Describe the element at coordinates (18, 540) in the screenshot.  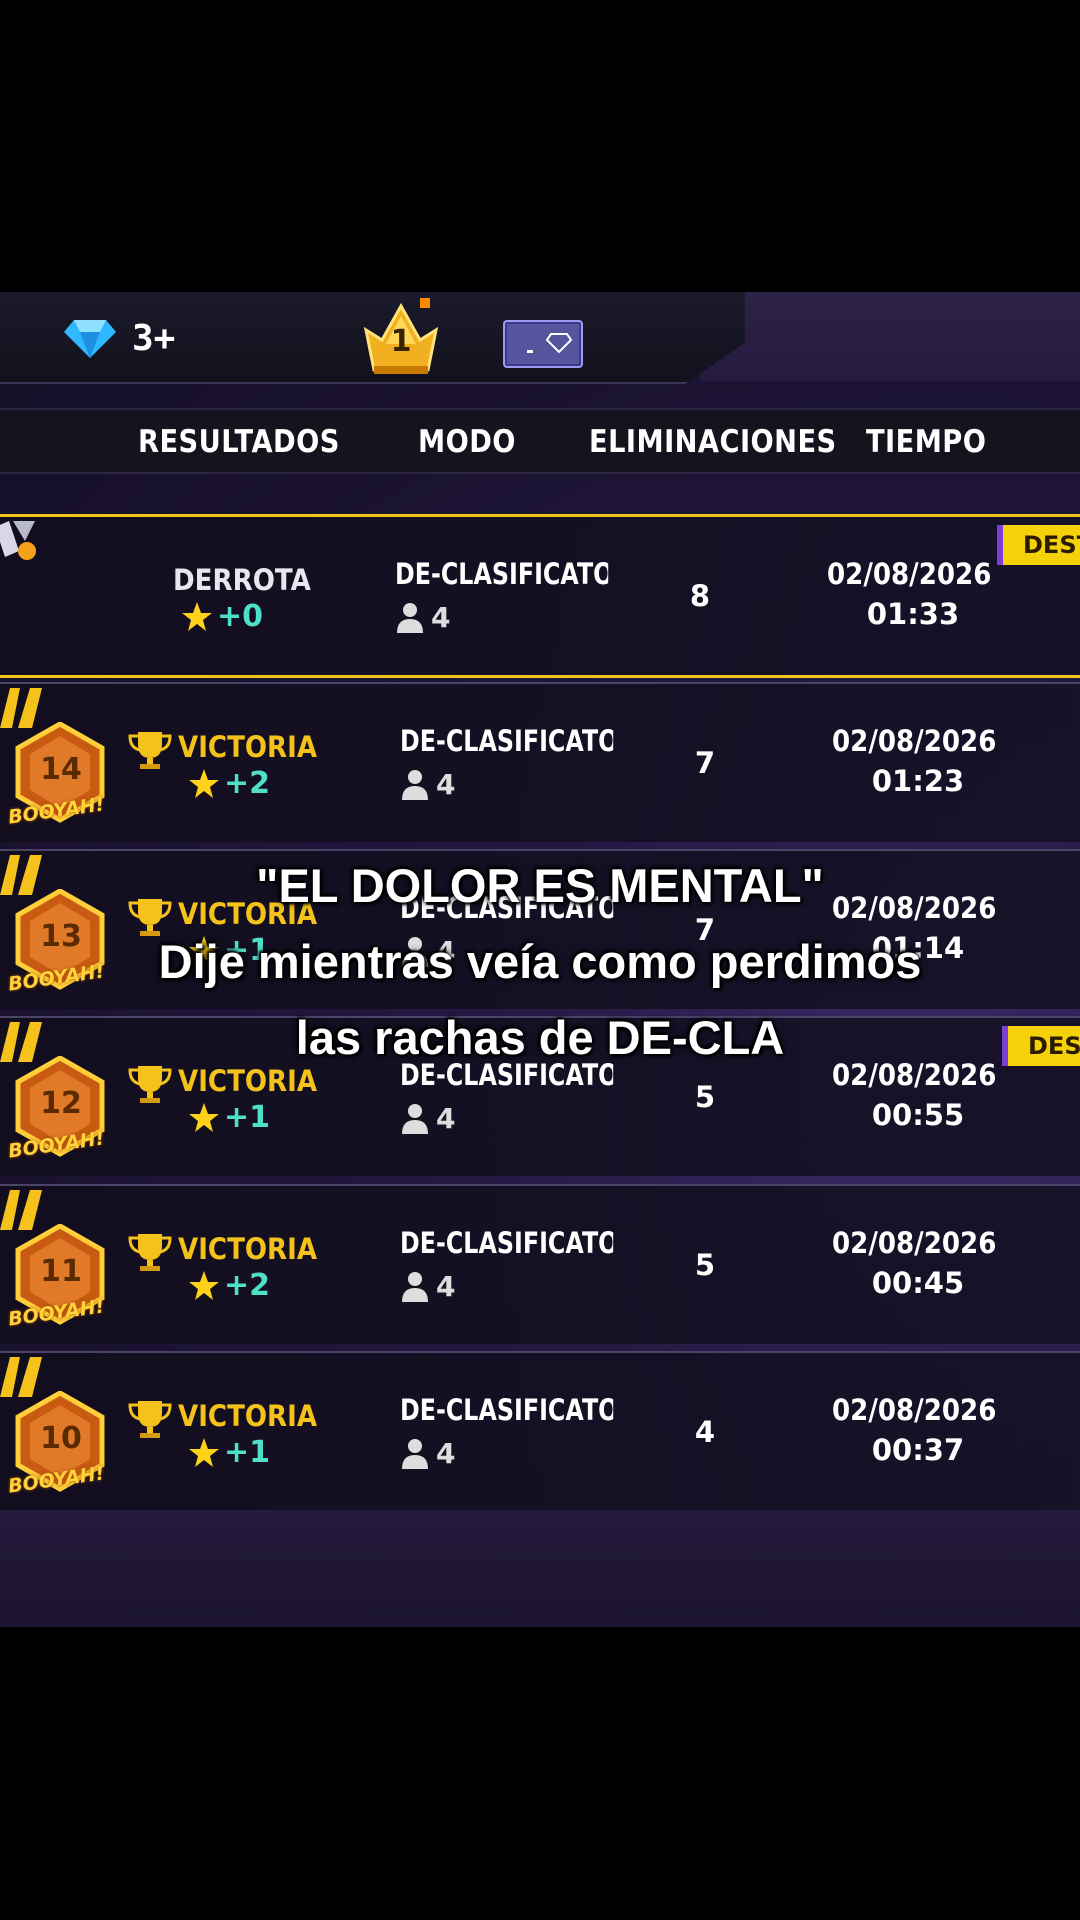
I see `rank-emblem-icon` at that location.